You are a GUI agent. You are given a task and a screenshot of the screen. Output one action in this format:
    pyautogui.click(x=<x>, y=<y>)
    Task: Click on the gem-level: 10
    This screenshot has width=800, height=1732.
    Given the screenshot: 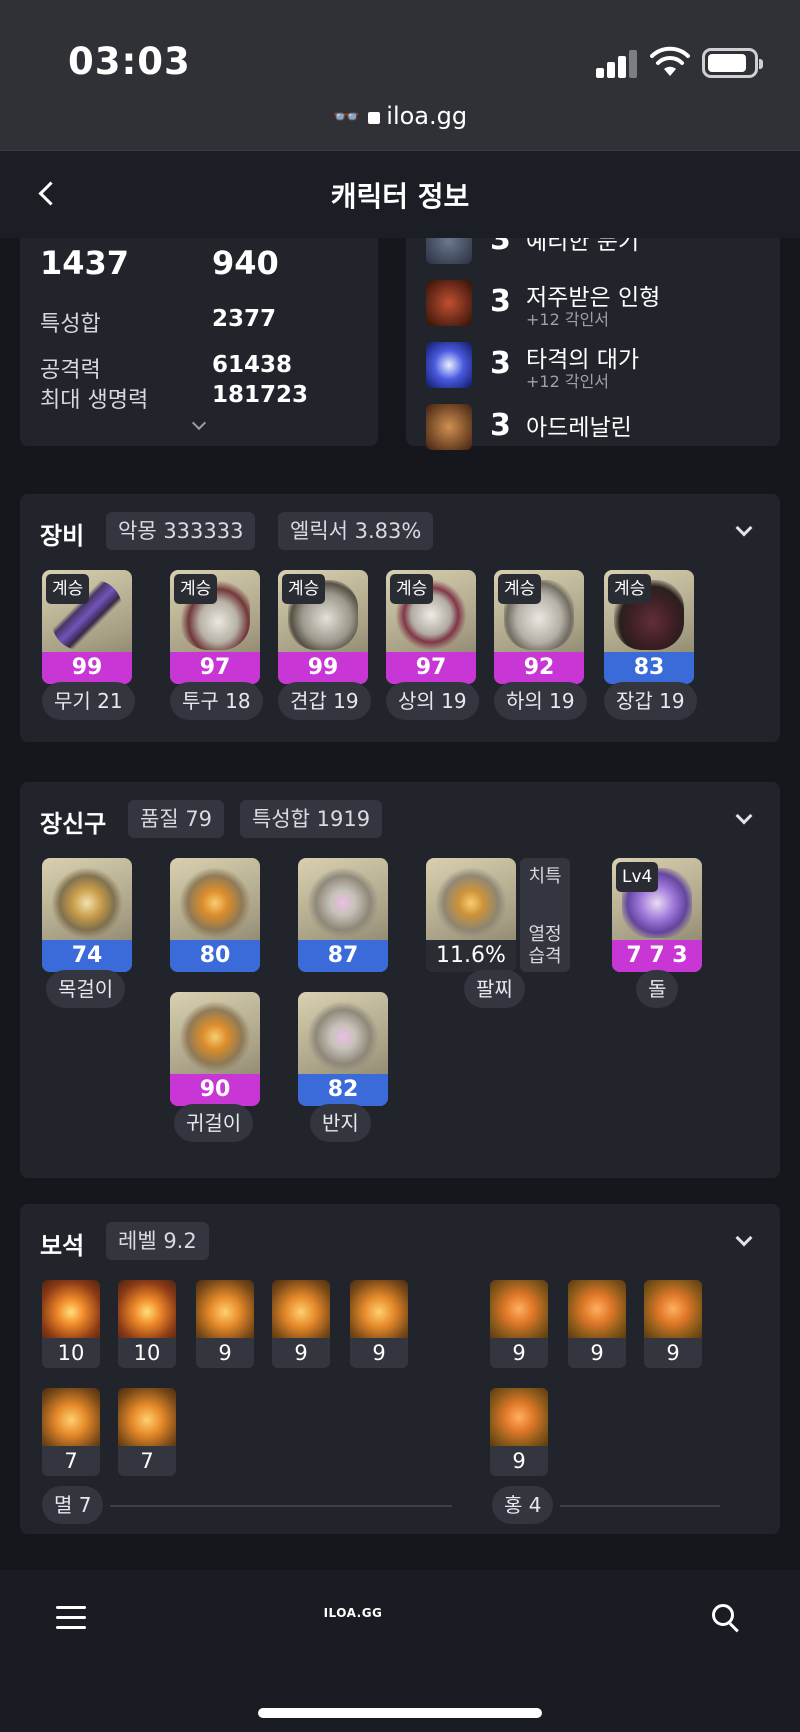 What is the action you would take?
    pyautogui.click(x=71, y=1353)
    